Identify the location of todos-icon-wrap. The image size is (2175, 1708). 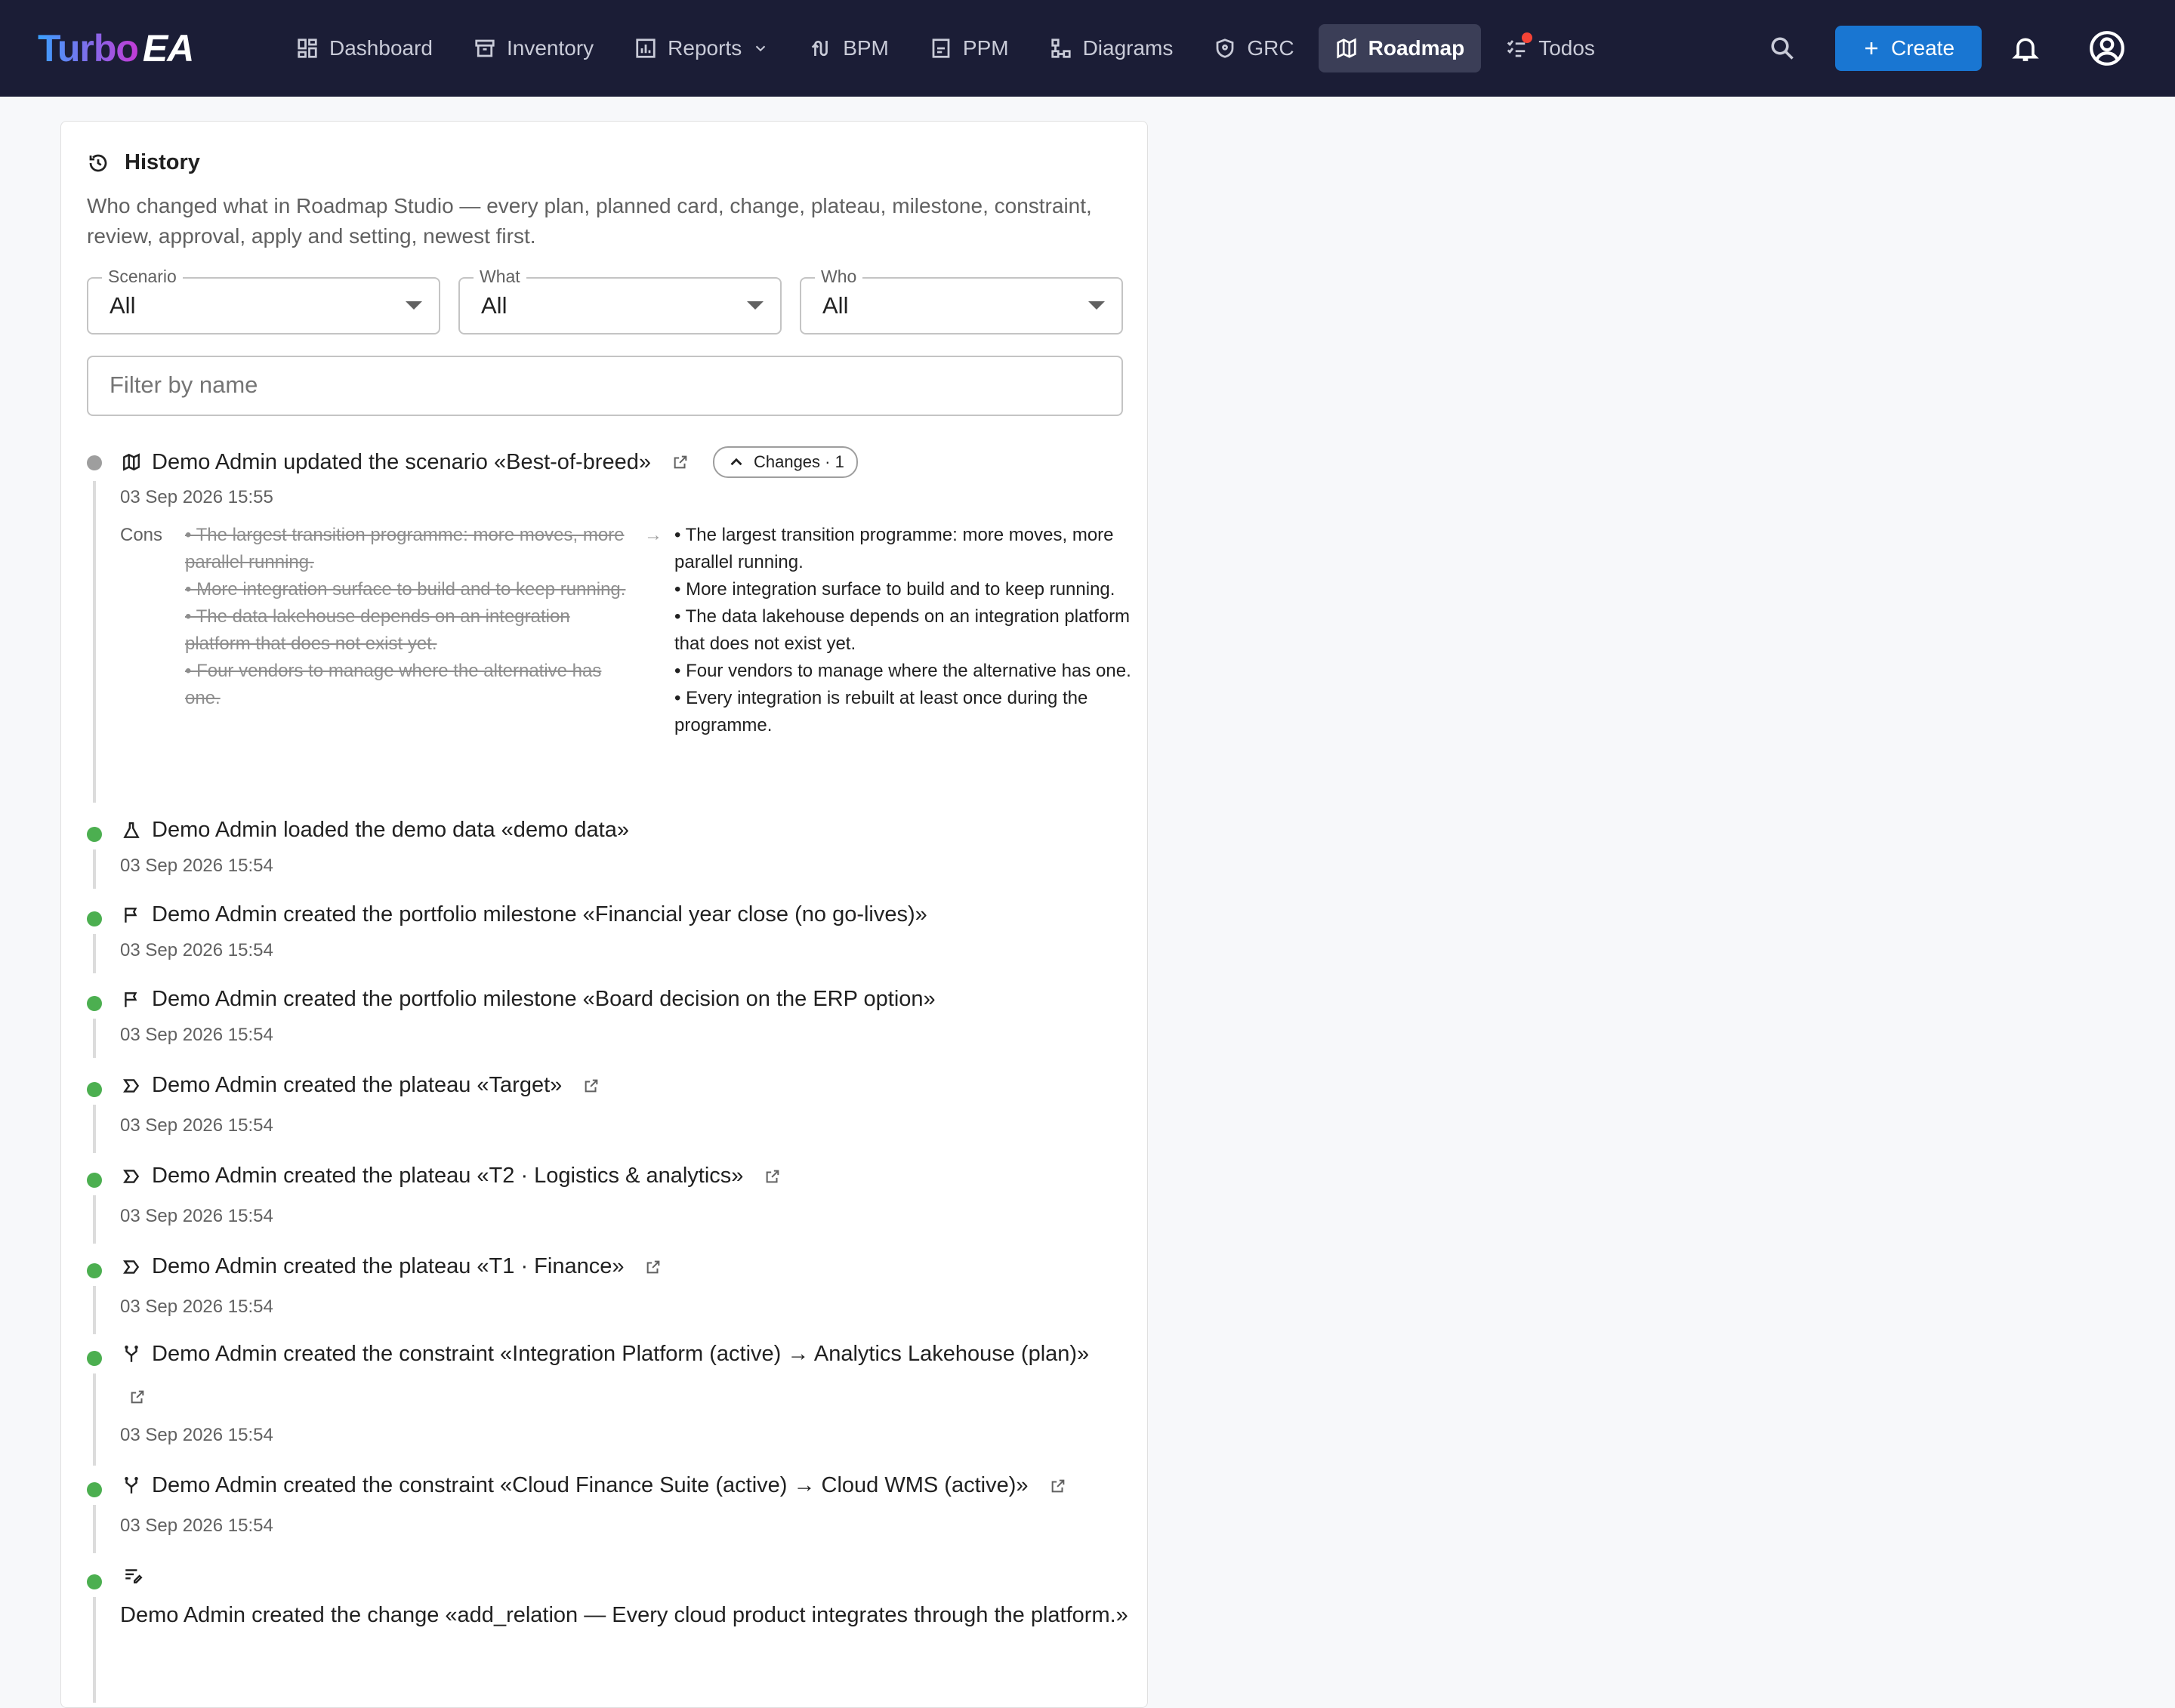
(1519, 46).